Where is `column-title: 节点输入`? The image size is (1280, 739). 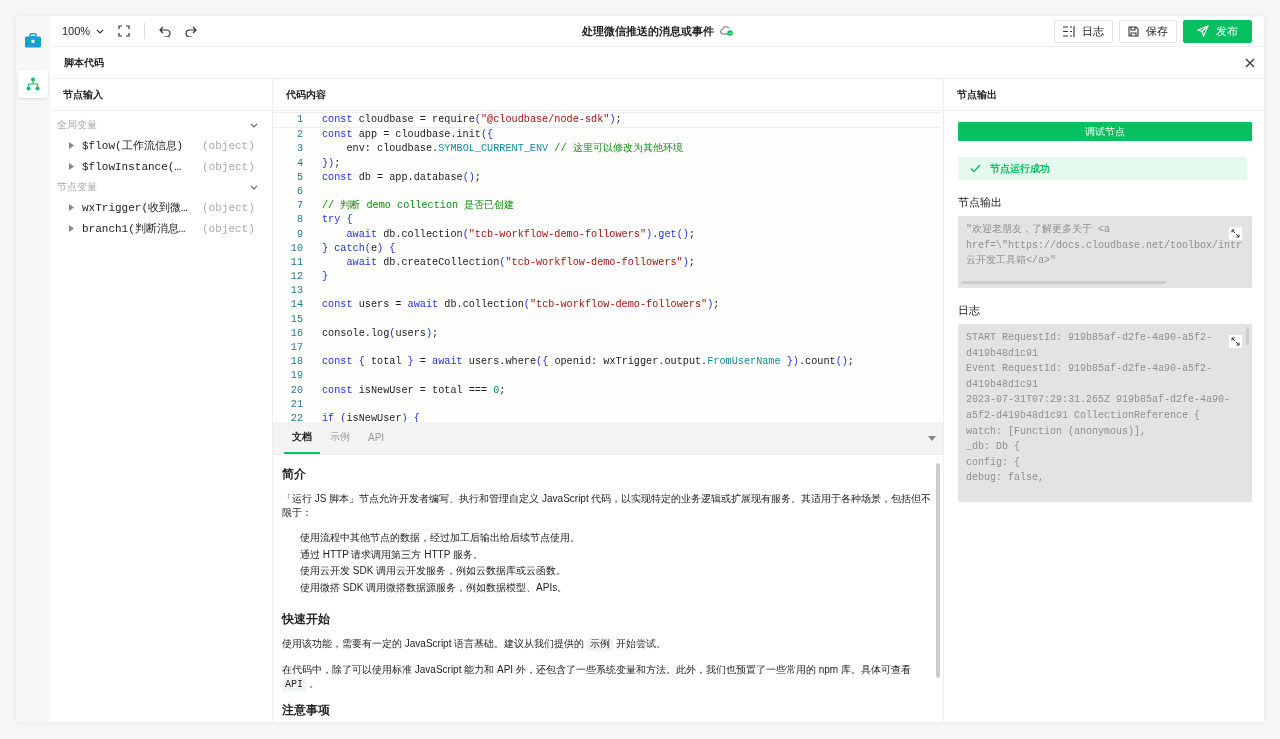 column-title: 节点输入 is located at coordinates (83, 94).